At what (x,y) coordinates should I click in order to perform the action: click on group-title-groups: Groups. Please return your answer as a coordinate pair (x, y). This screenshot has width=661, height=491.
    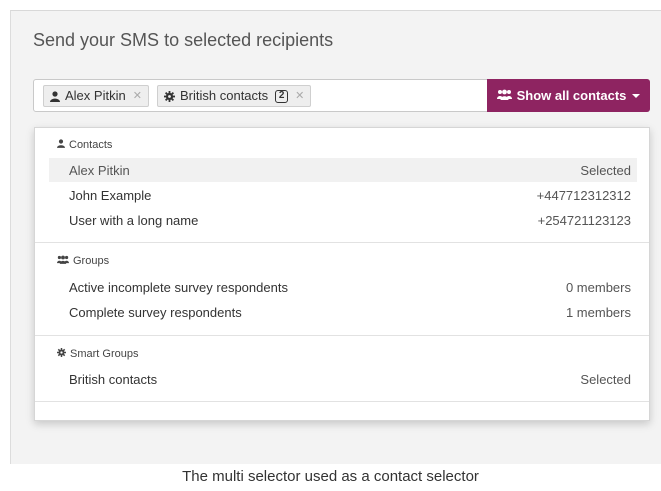
    Looking at the image, I should click on (83, 261).